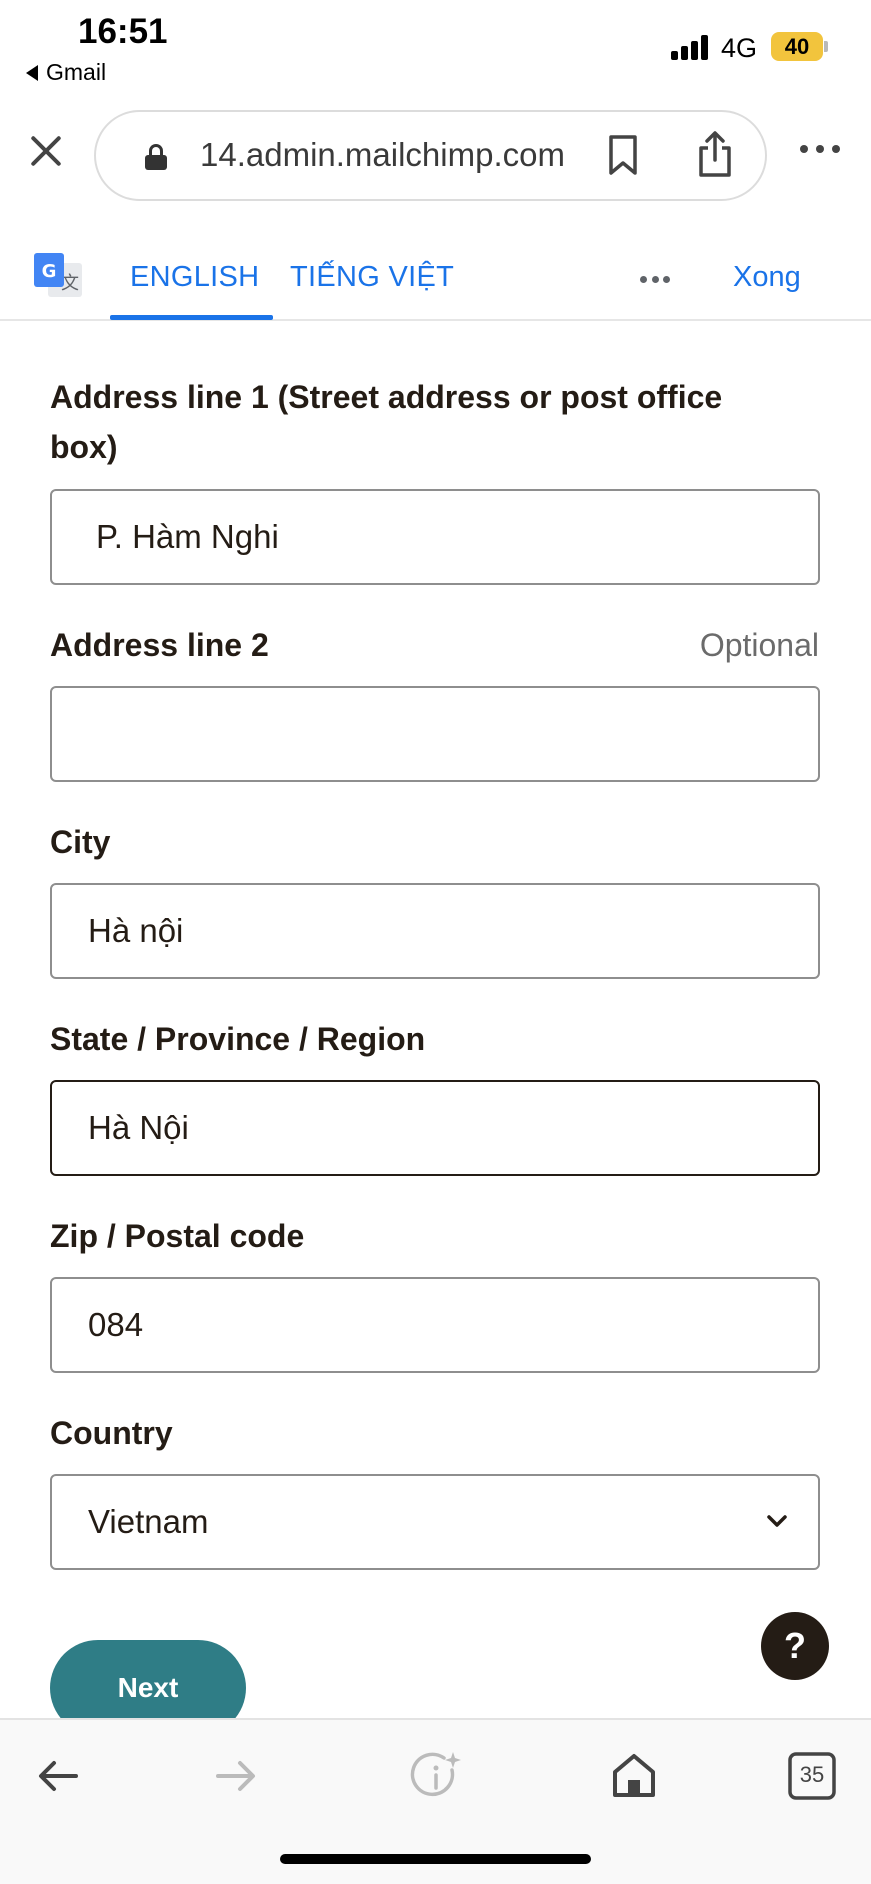 The image size is (871, 1884). What do you see at coordinates (111, 1433) in the screenshot?
I see `country-label: Country` at bounding box center [111, 1433].